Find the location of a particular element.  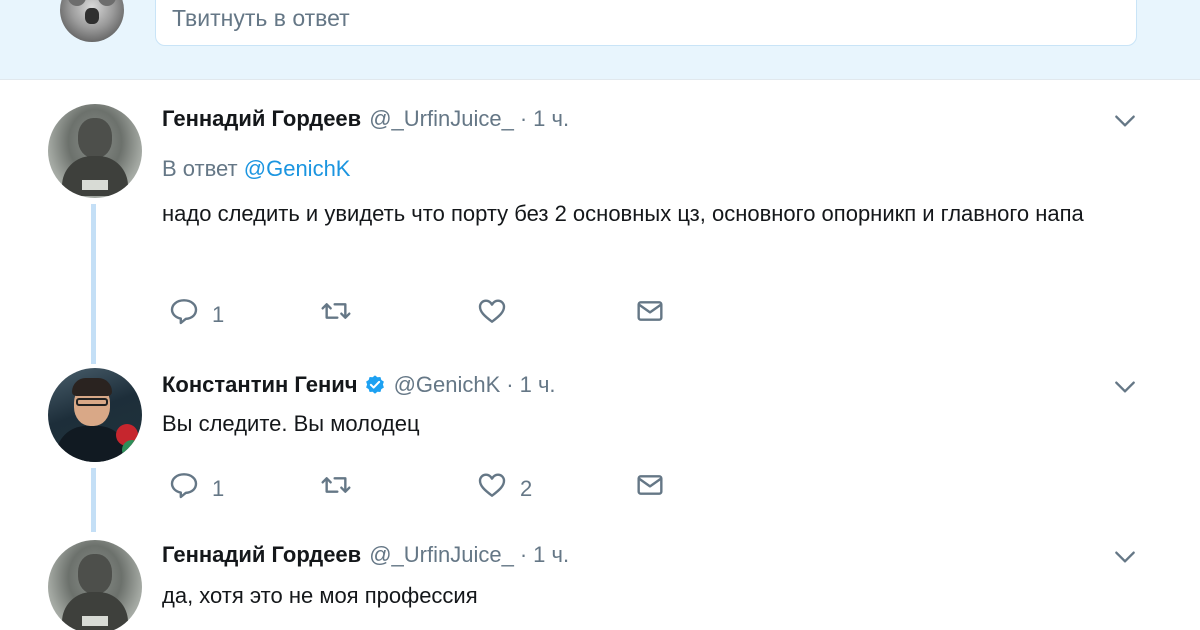

reply-context: В ответ @GenichK is located at coordinates (256, 169).